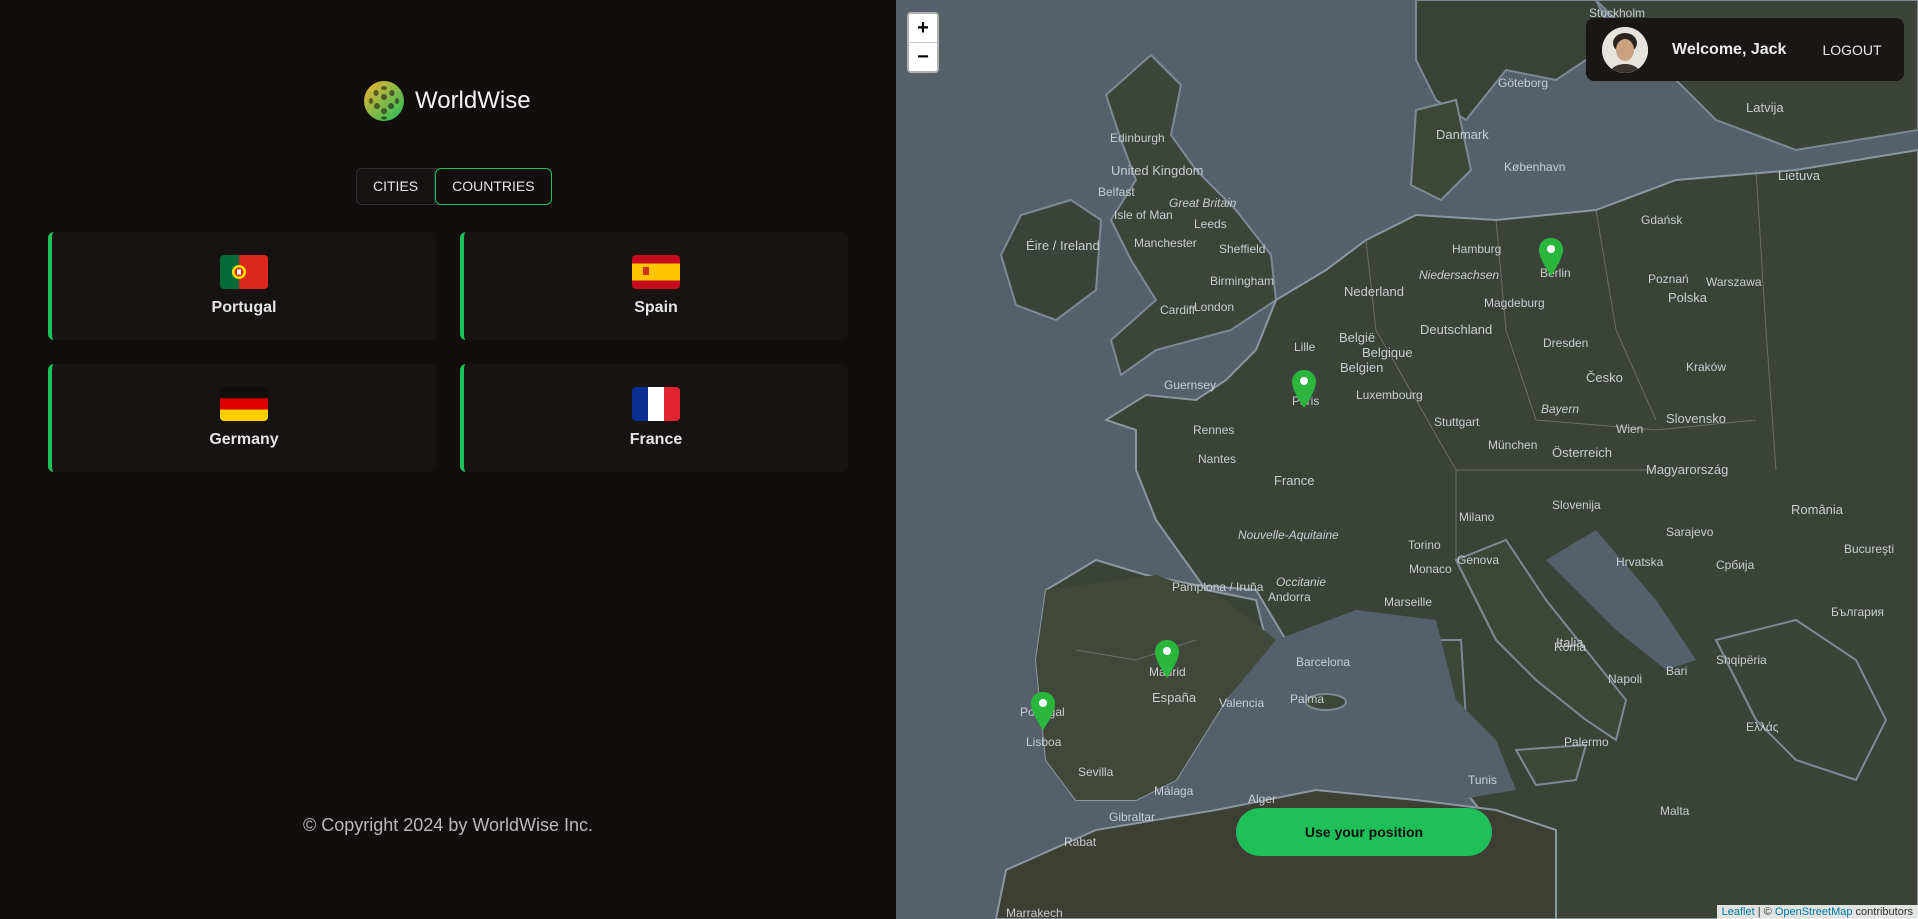 This screenshot has width=1918, height=919. What do you see at coordinates (473, 100) in the screenshot?
I see `app-name: WorldWise` at bounding box center [473, 100].